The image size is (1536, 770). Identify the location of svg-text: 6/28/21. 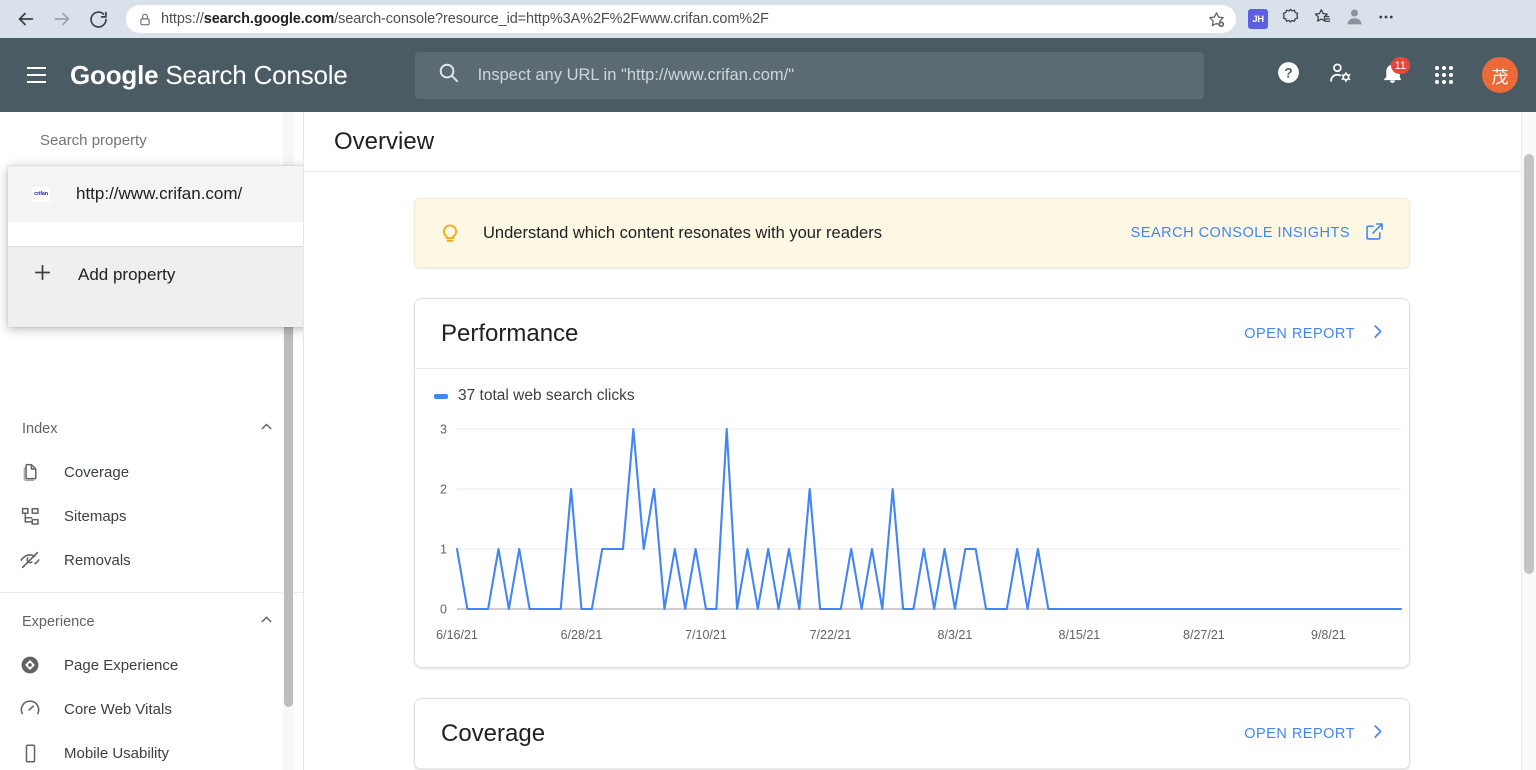
(582, 635).